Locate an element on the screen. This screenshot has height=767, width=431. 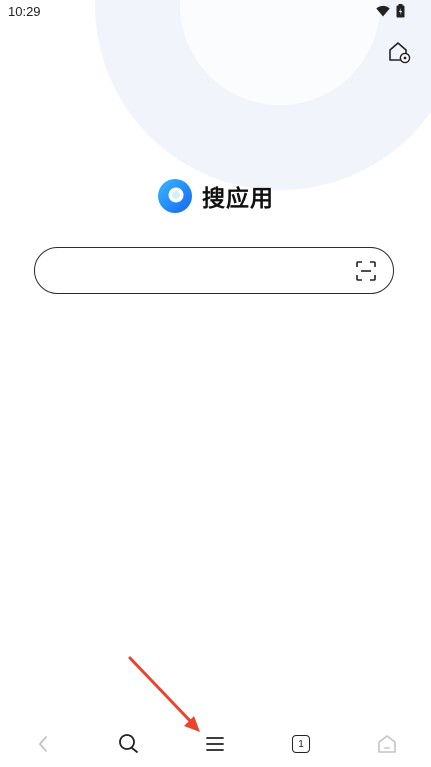
home-icon is located at coordinates (387, 744).